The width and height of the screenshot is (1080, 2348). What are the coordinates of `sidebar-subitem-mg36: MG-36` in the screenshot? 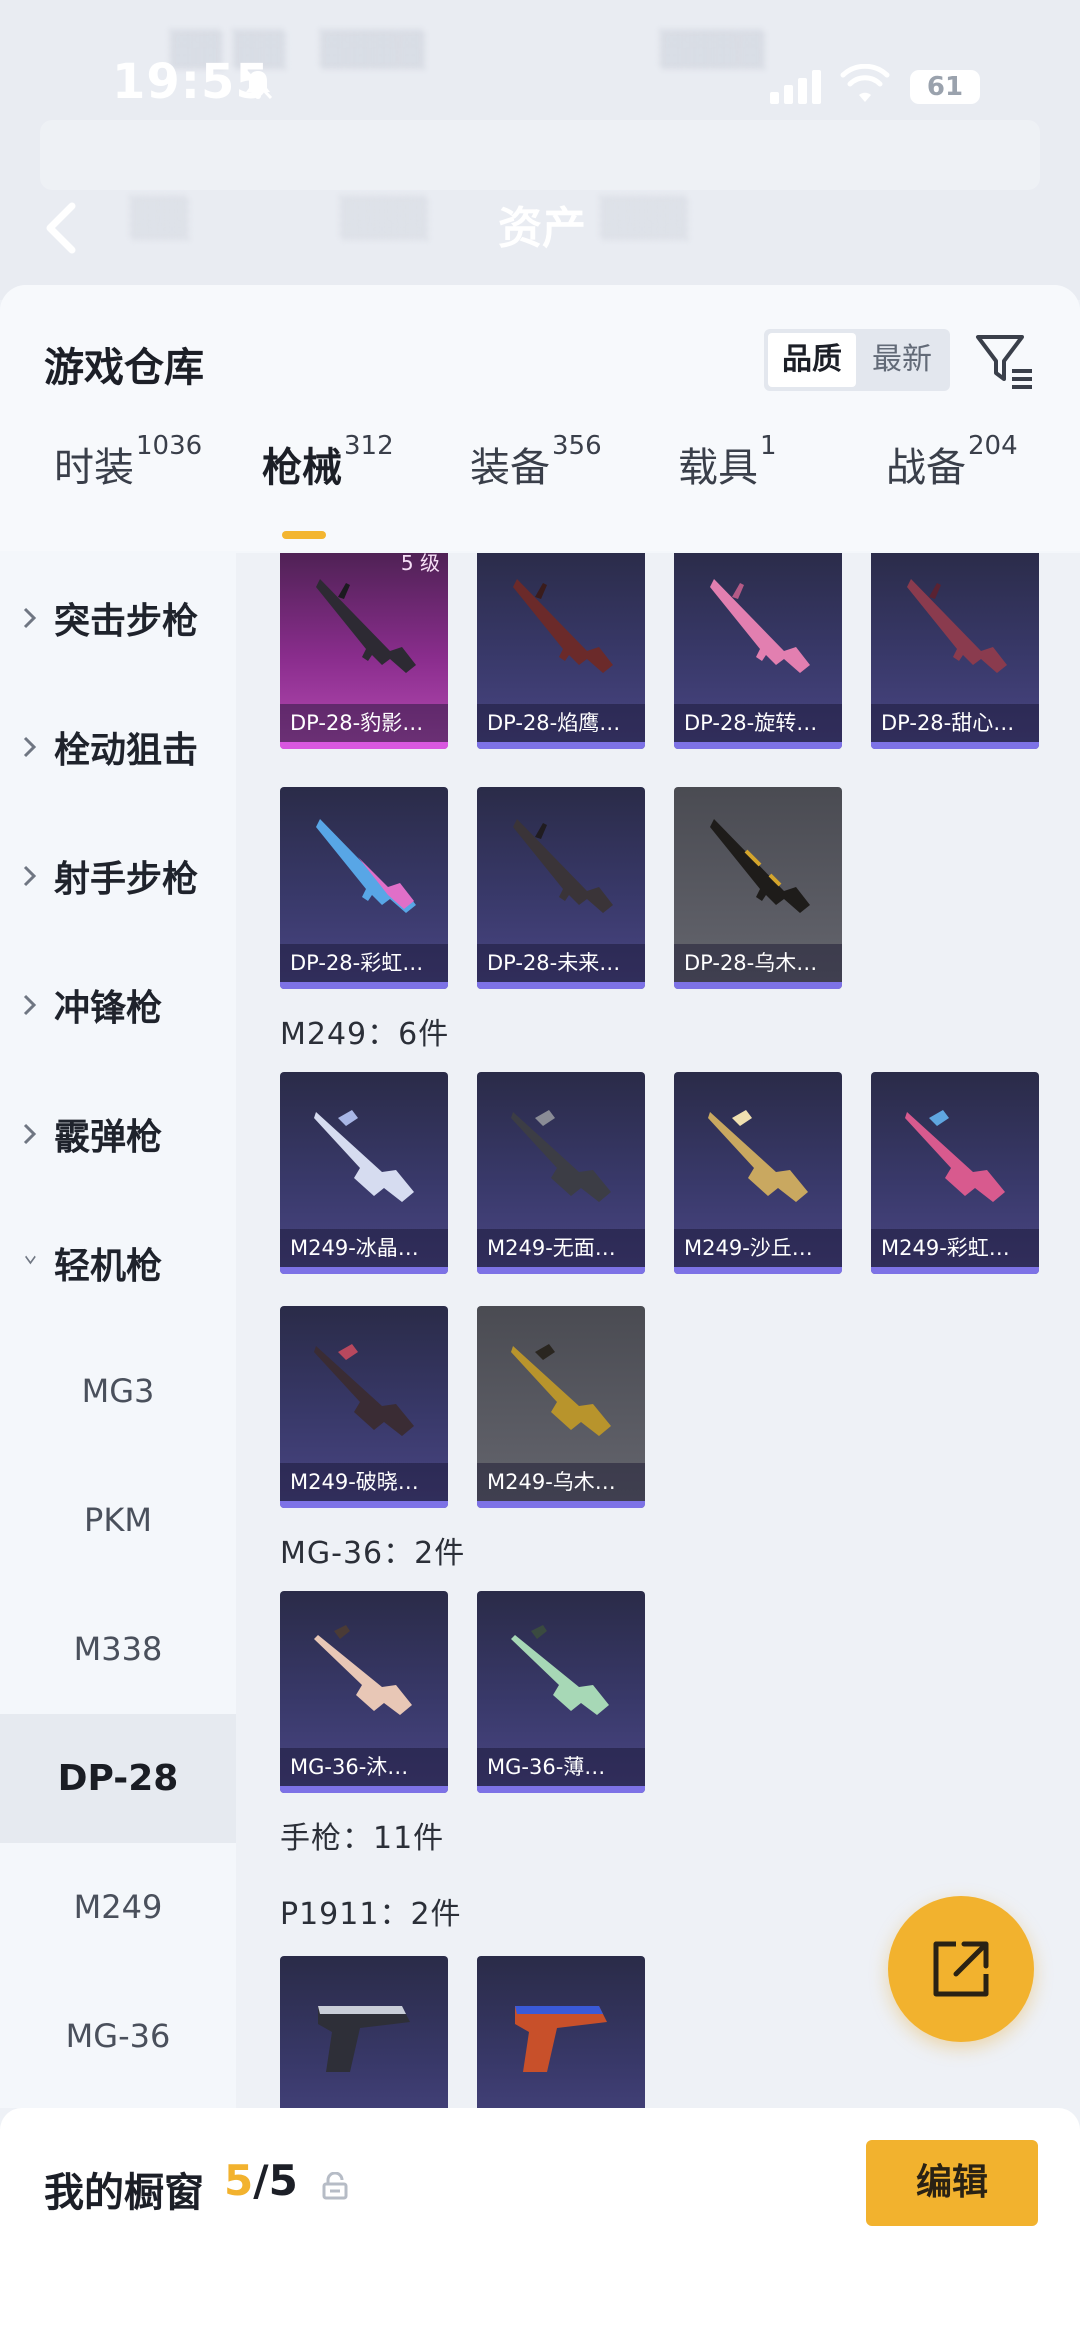 It's located at (118, 2036).